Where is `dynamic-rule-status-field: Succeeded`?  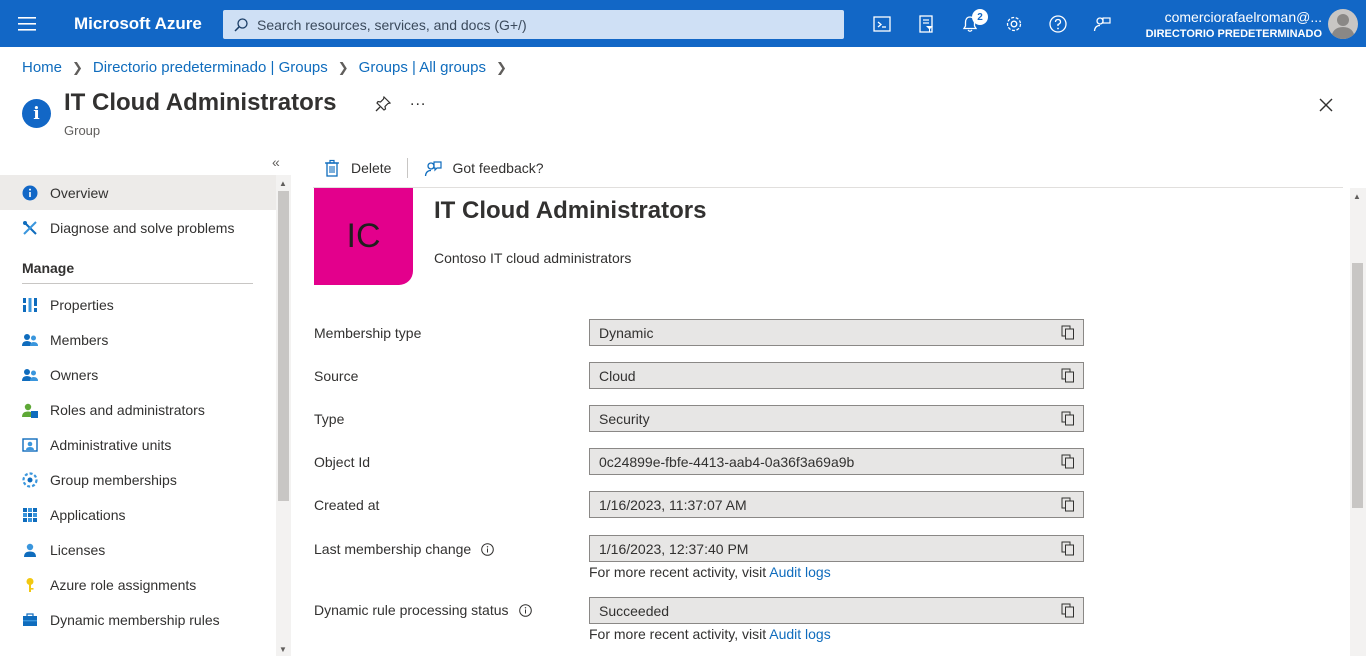
dynamic-rule-status-field: Succeeded is located at coordinates (836, 610).